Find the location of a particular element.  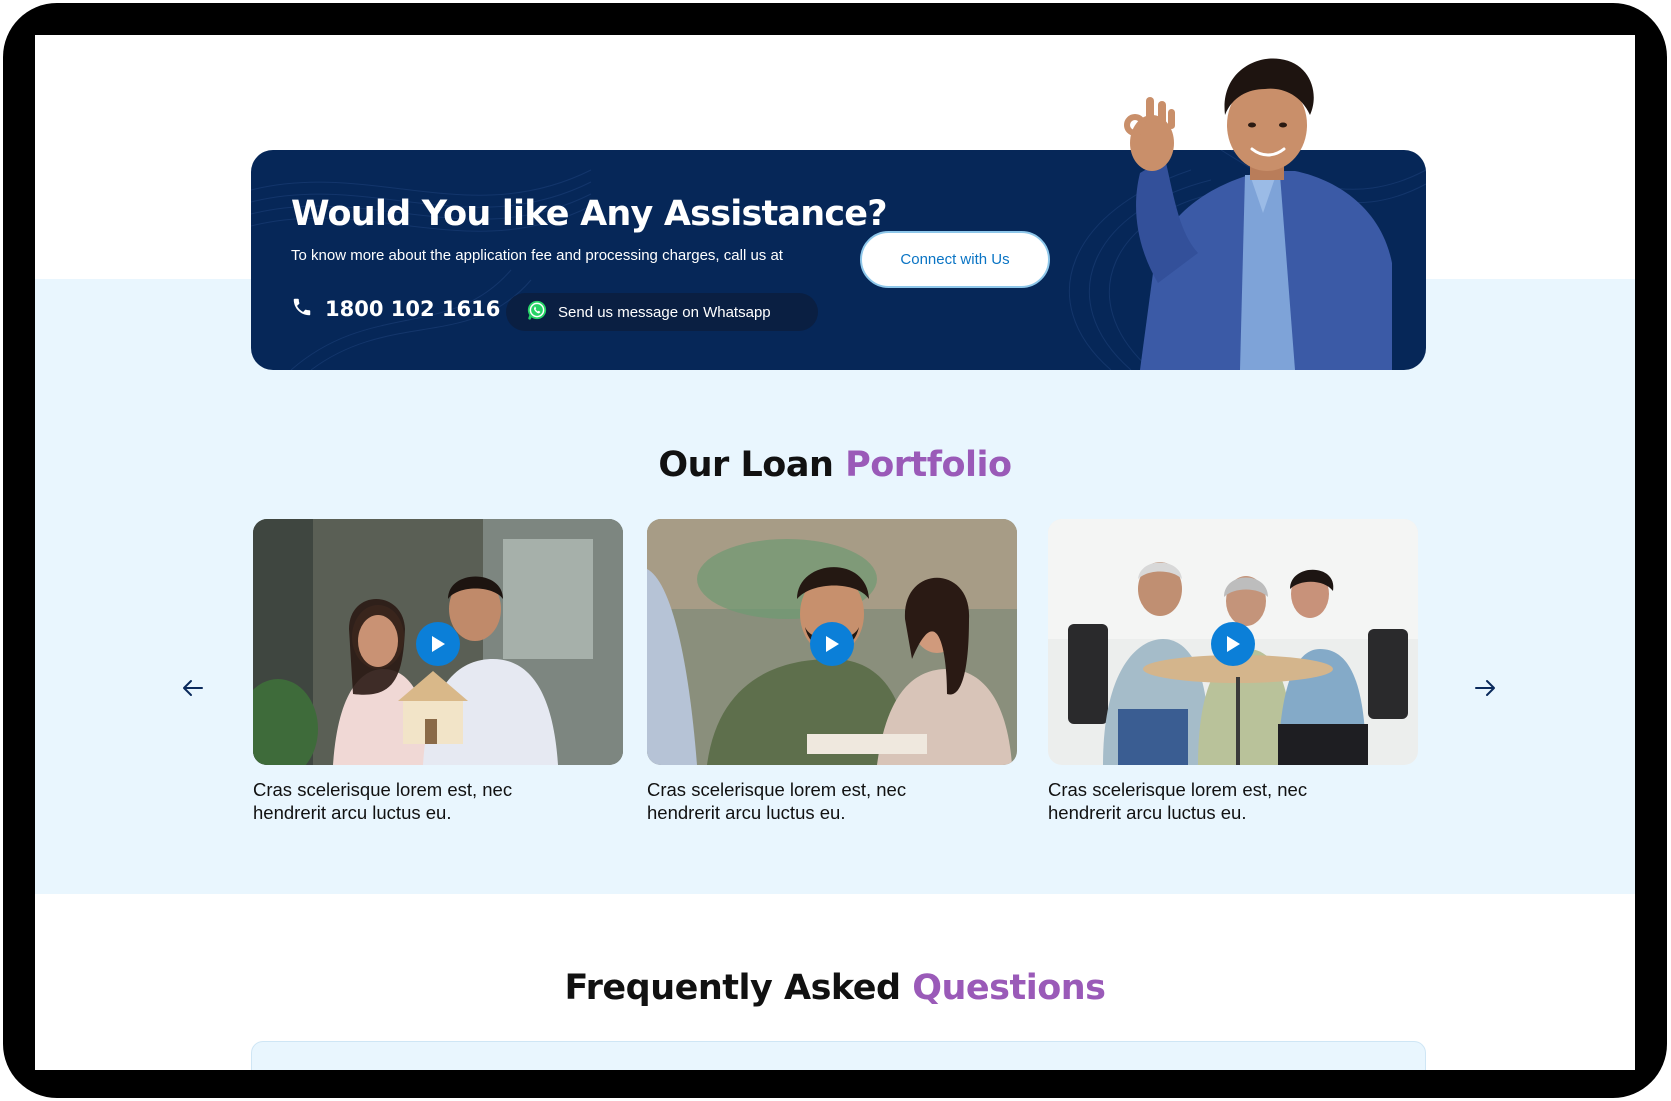

connect-with-us-button: Connect with Us is located at coordinates (955, 259).